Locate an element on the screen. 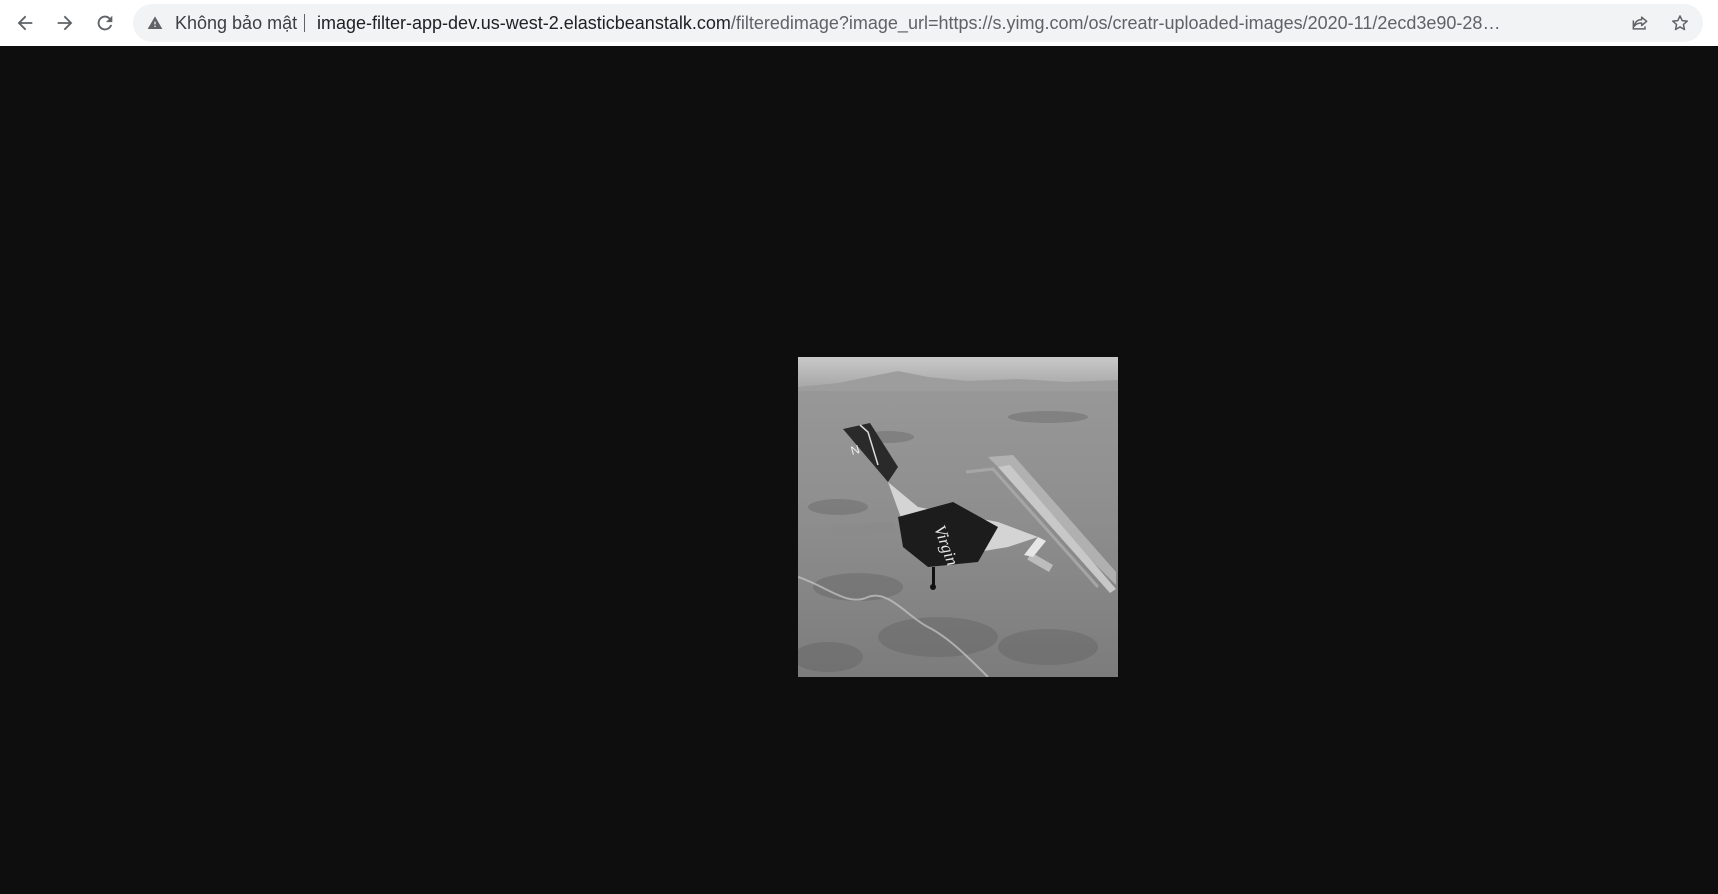 This screenshot has width=1718, height=894. back-button is located at coordinates (25, 23).